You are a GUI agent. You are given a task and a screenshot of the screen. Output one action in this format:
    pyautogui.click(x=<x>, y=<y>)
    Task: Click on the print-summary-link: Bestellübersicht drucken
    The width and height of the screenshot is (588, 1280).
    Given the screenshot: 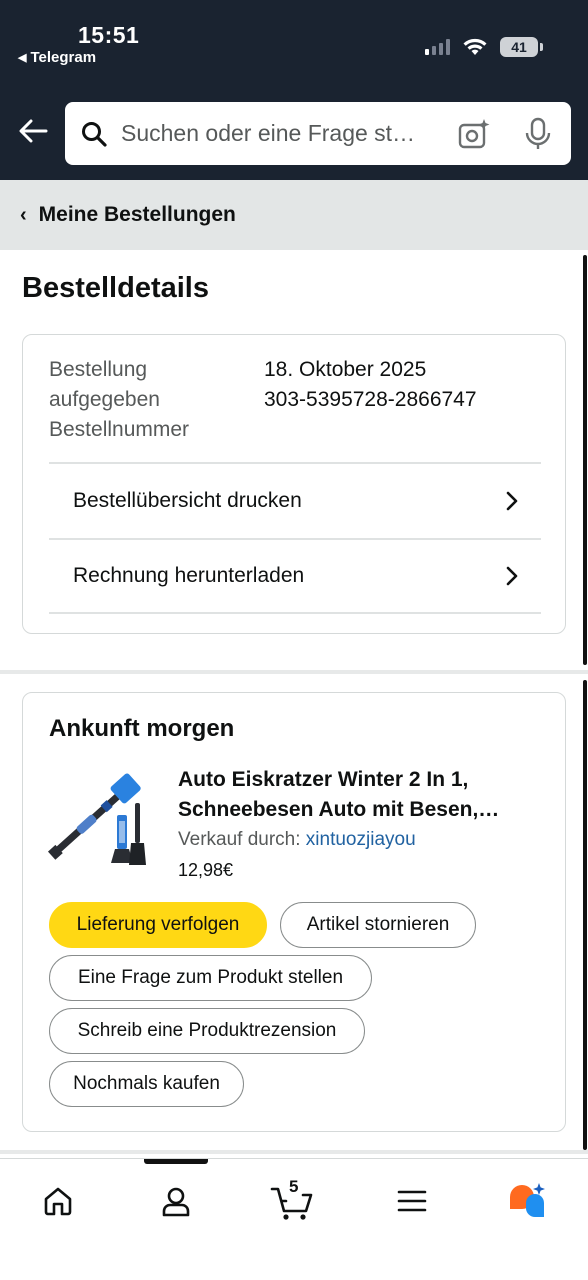 What is the action you would take?
    pyautogui.click(x=295, y=500)
    